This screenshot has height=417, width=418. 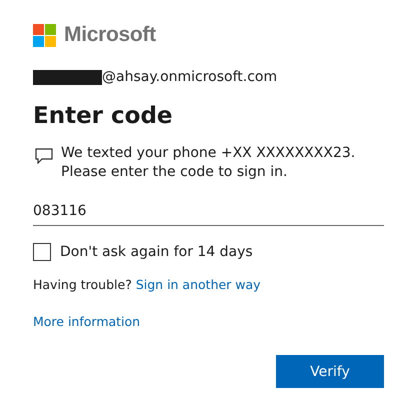 I want to click on account-email: @ahsay.onmicrosoft.com, so click(x=190, y=77).